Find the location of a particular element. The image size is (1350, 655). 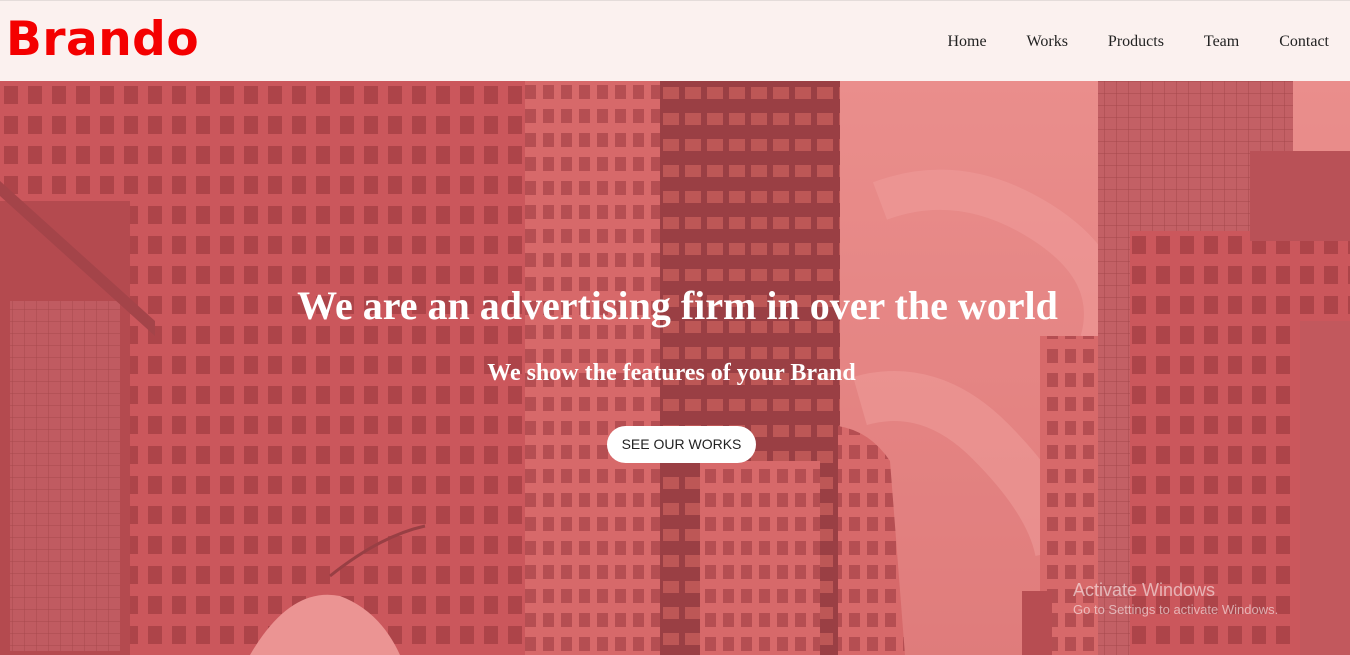

hero-subheadline: We show the features of your Brand is located at coordinates (671, 373).